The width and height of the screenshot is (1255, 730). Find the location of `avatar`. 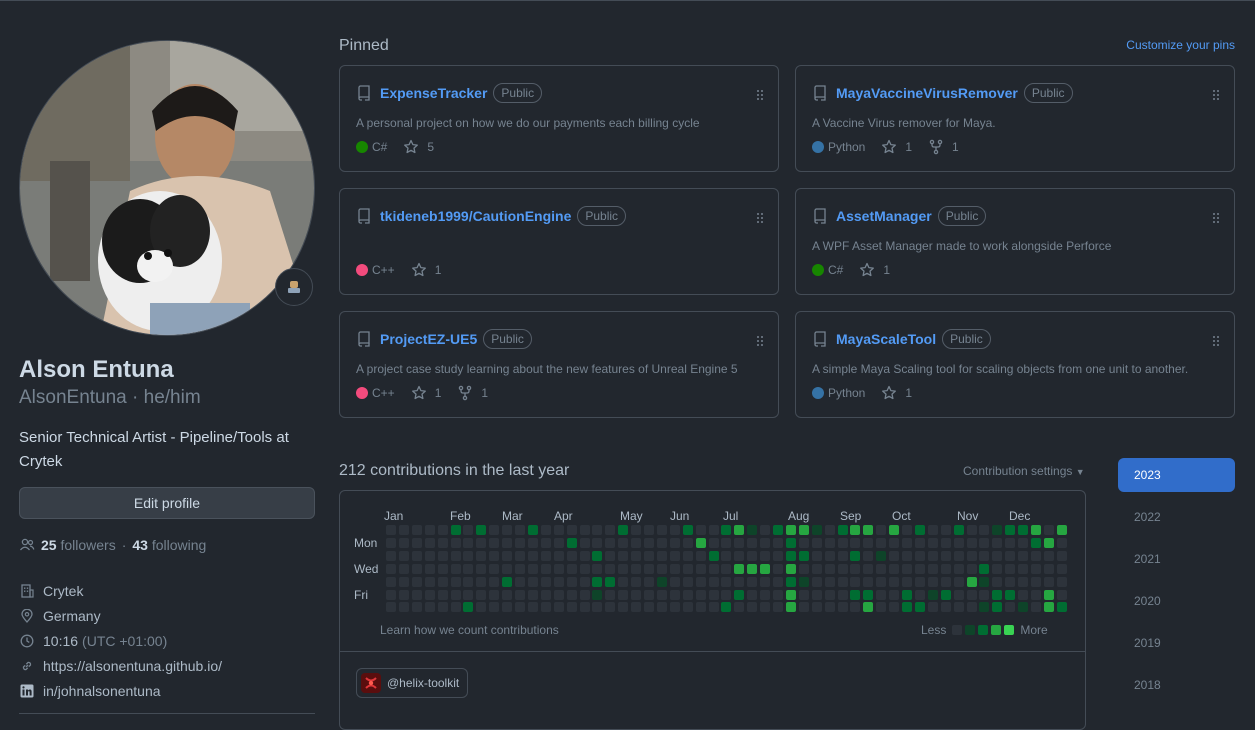

avatar is located at coordinates (167, 188).